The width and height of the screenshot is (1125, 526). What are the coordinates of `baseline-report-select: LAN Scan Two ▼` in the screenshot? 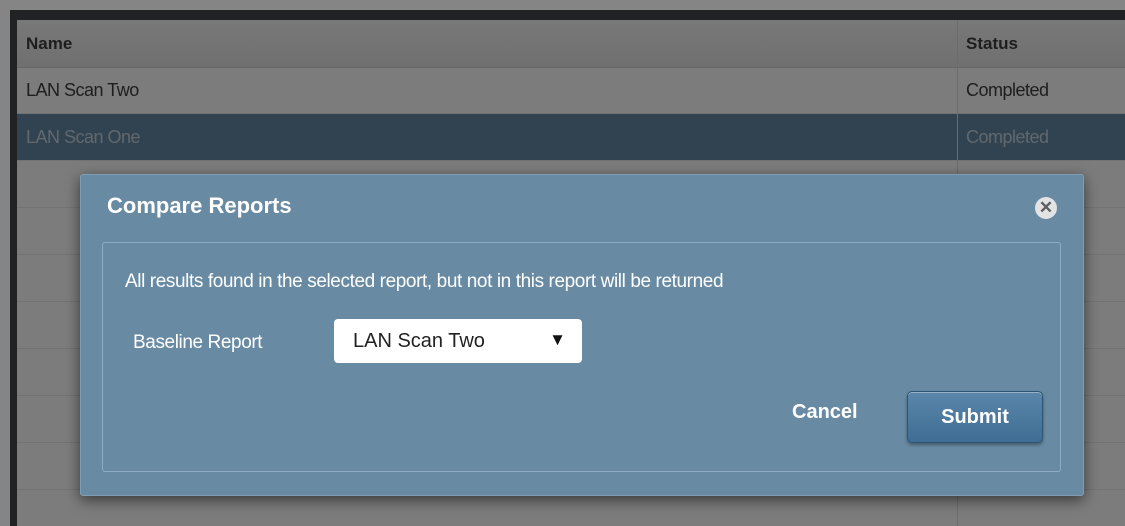 It's located at (458, 341).